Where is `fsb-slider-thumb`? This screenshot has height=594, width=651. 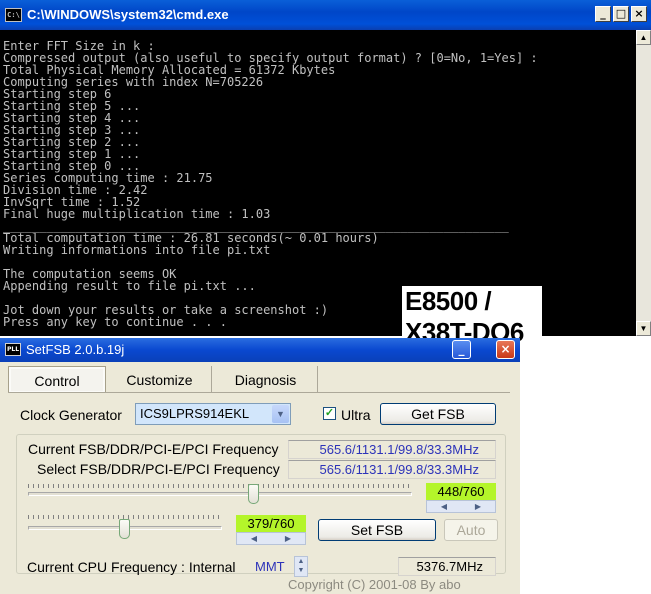
fsb-slider-thumb is located at coordinates (253, 494).